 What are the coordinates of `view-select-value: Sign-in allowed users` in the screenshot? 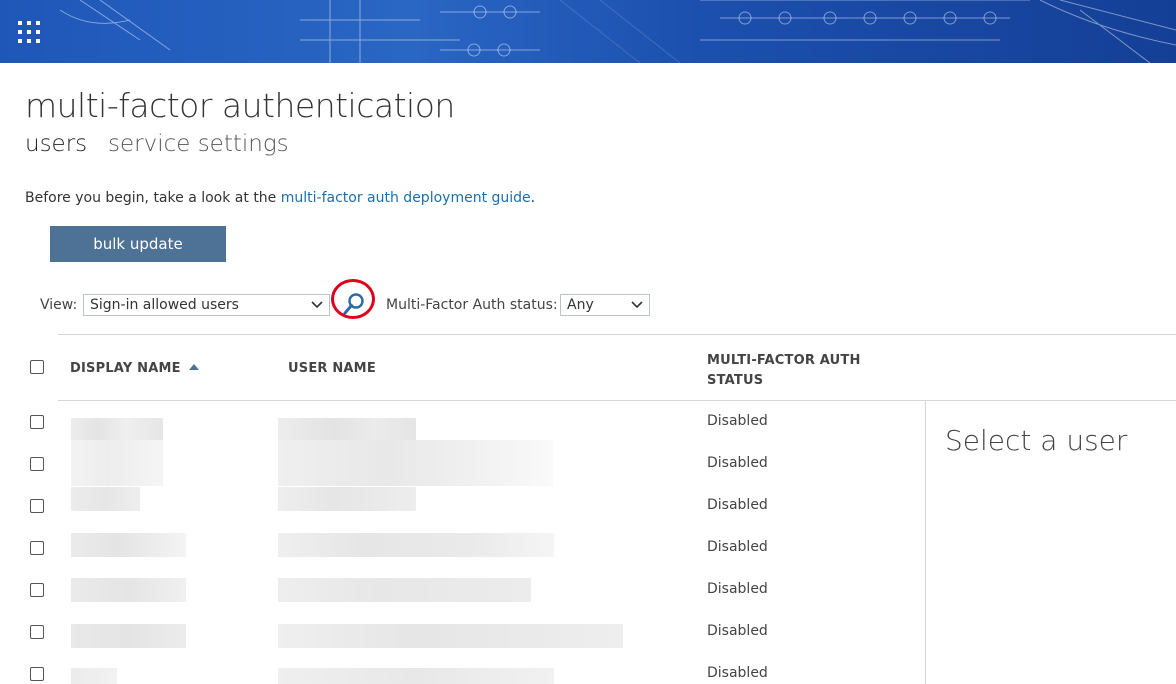 It's located at (164, 305).